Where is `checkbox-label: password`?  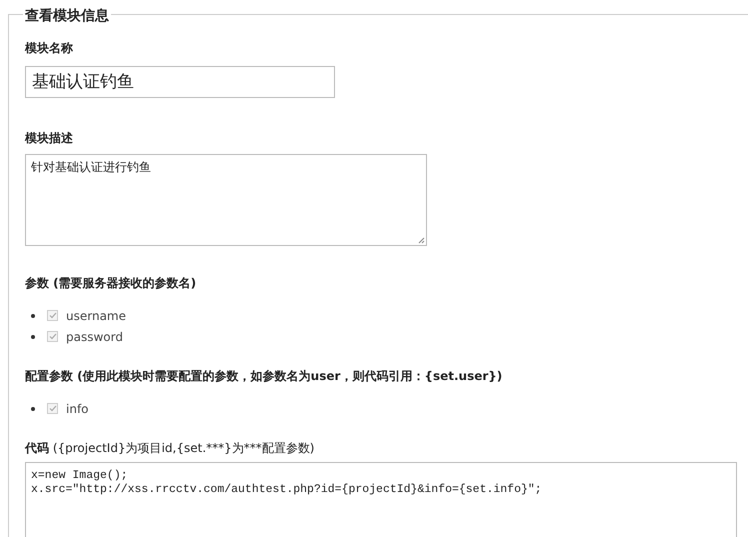 checkbox-label: password is located at coordinates (94, 337).